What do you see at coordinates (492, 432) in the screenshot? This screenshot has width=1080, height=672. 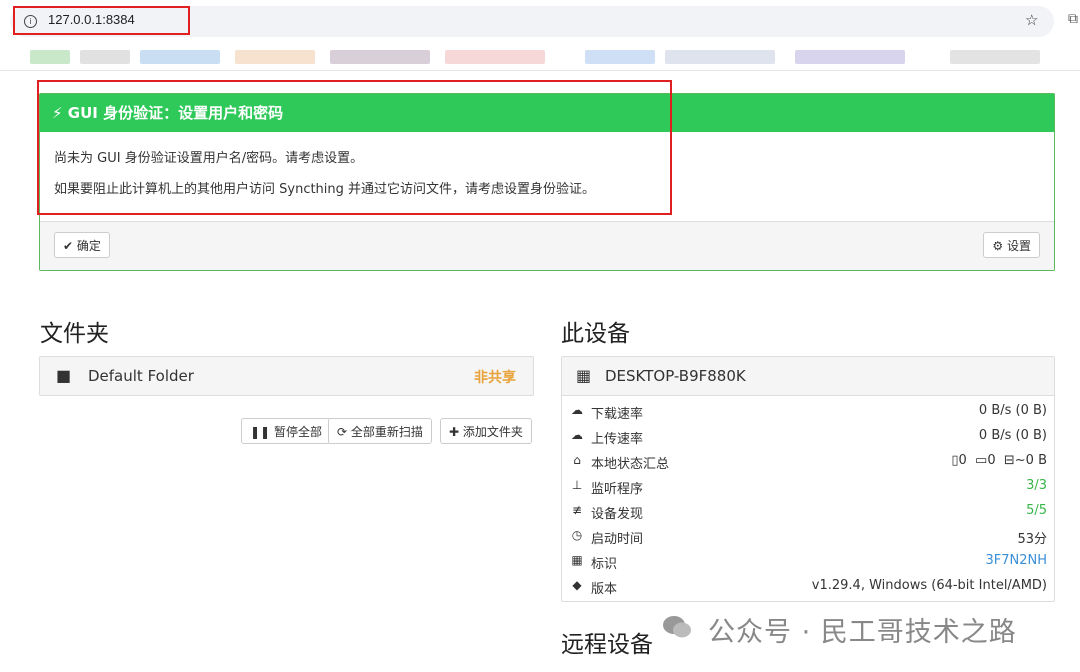 I see `add-folder-label: 添加文件夹` at bounding box center [492, 432].